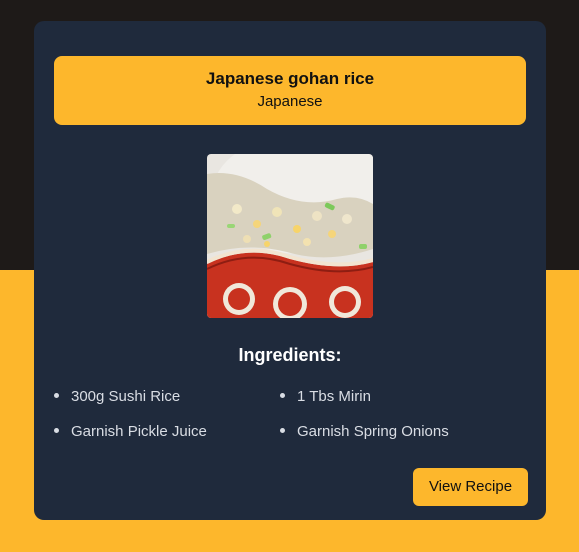 This screenshot has height=552, width=579. What do you see at coordinates (290, 90) in the screenshot?
I see `recipe-header: Japanese gohan rice Japanese` at bounding box center [290, 90].